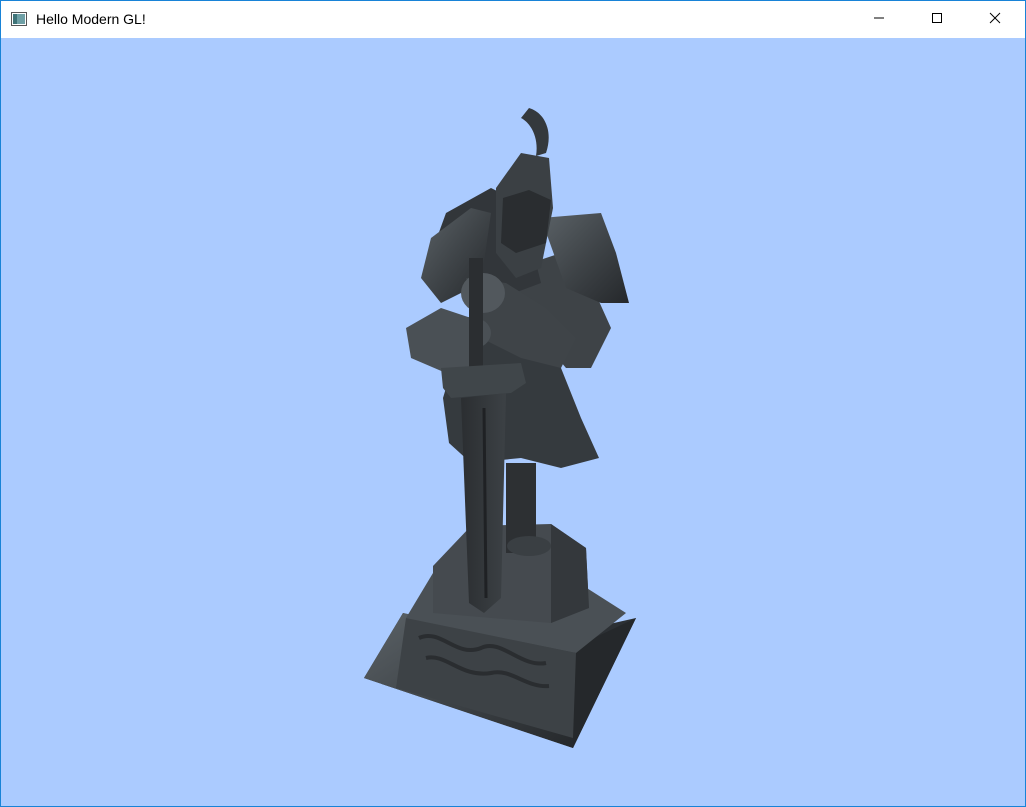  What do you see at coordinates (513, 19) in the screenshot?
I see `title-bar: Hello Modern GL!` at bounding box center [513, 19].